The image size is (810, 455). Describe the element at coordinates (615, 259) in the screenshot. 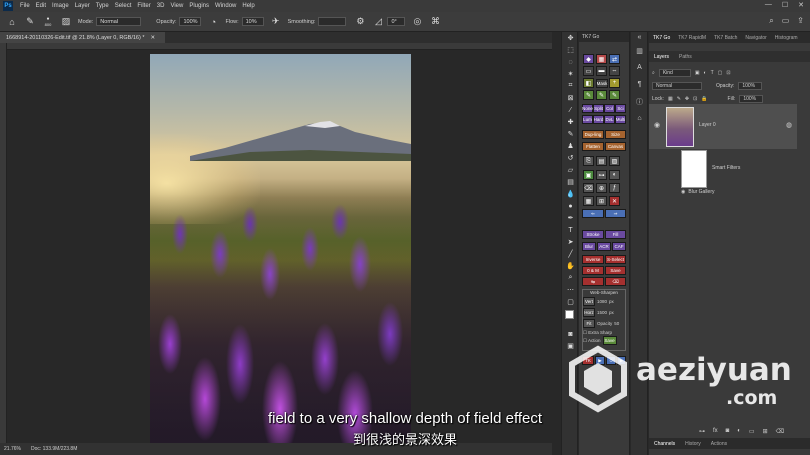

I see `s-select-button: S-Select` at that location.